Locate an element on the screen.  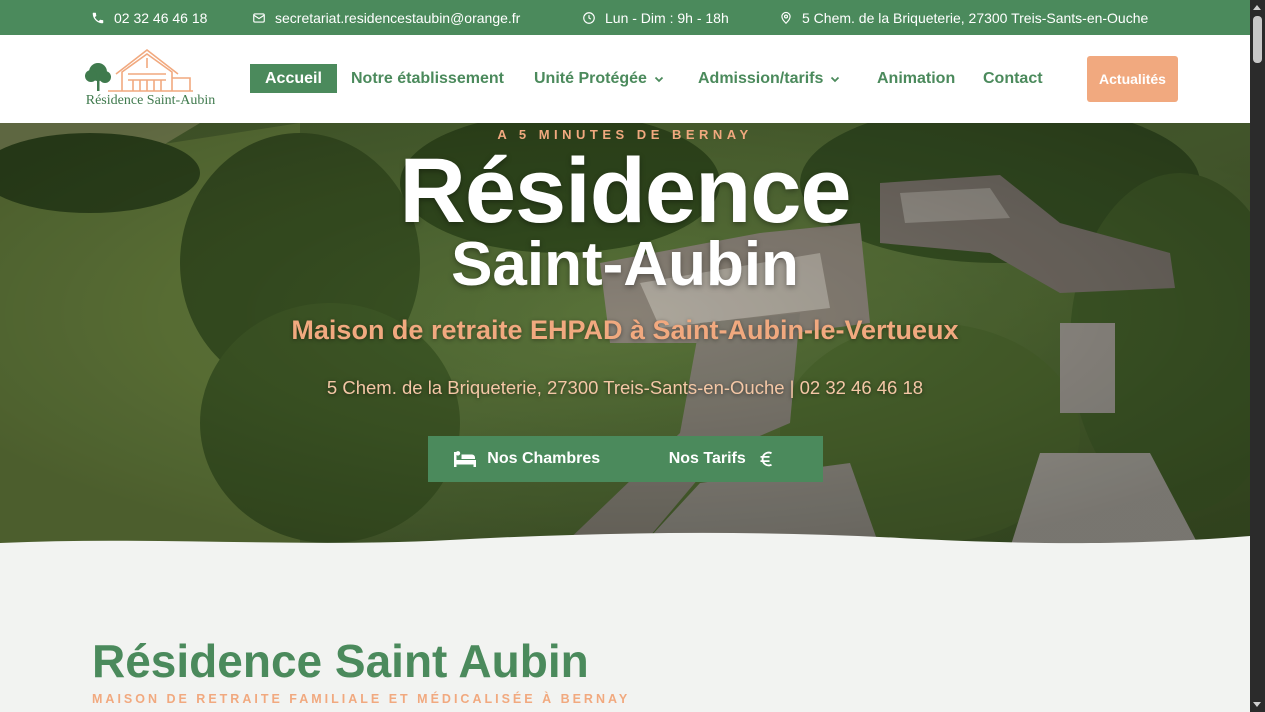
nav-accueil: Accueil is located at coordinates (293, 78).